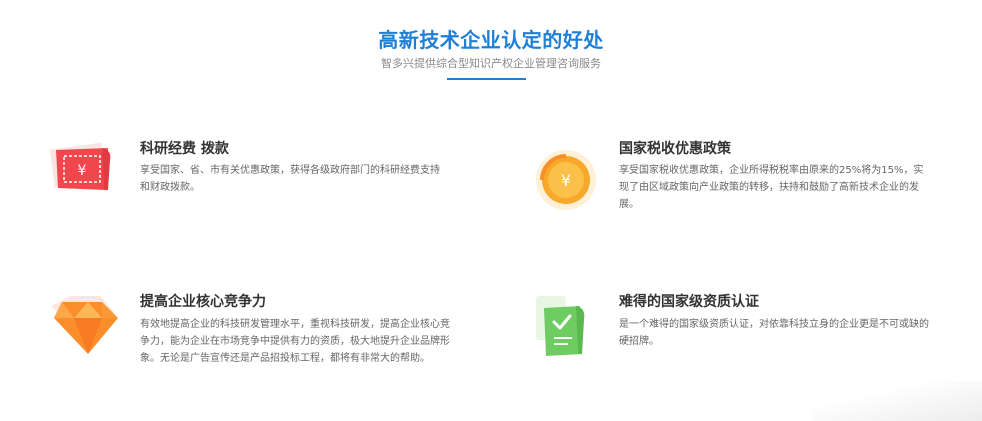 The height and width of the screenshot is (421, 982). Describe the element at coordinates (774, 333) in the screenshot. I see `feature-description: 是一个难得的国家级资质认证，对依靠科技立身的企业更是不可或缺的硬招牌。` at that location.